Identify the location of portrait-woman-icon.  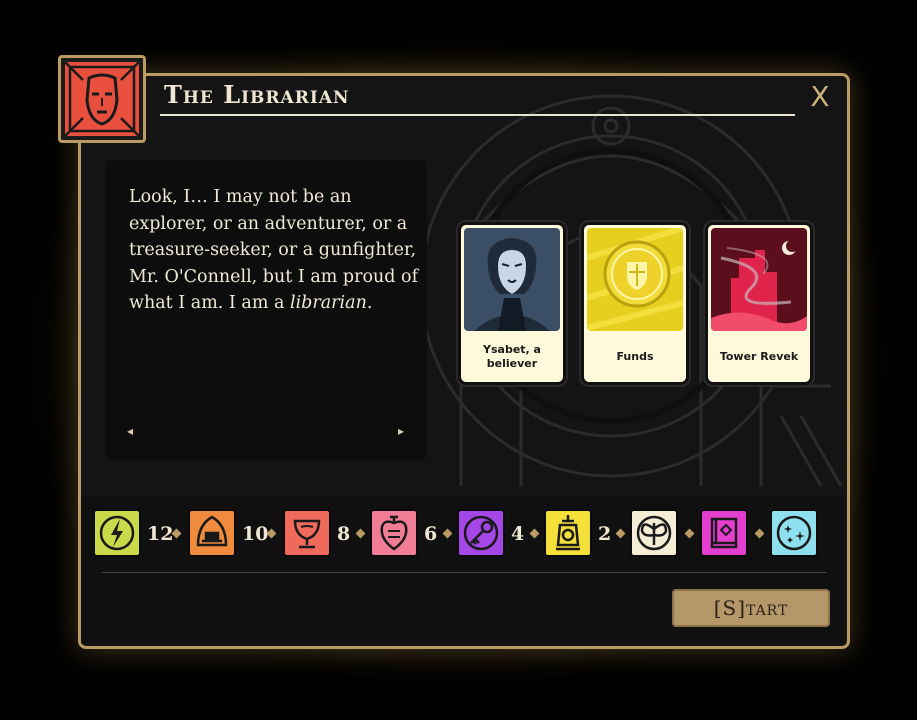
(512, 279).